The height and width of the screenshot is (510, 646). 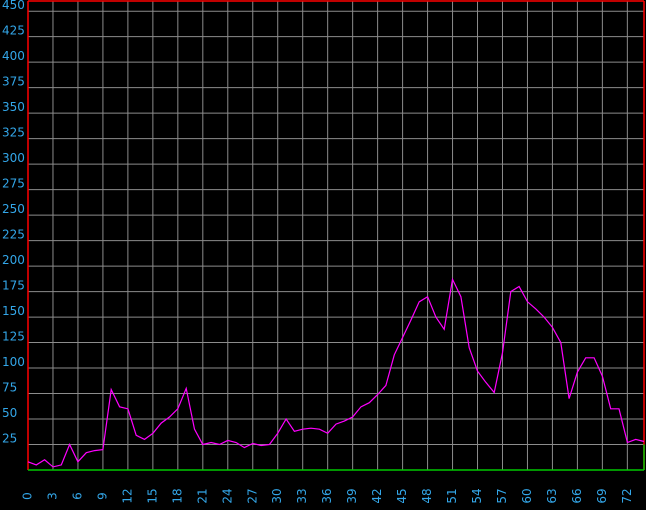 I want to click on x-tick-label: 57, so click(x=502, y=495).